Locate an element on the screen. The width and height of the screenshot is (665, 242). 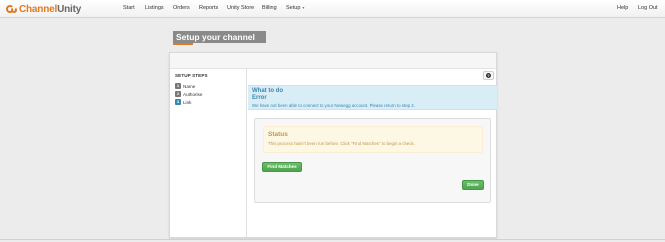
footer-divider is located at coordinates (332, 239).